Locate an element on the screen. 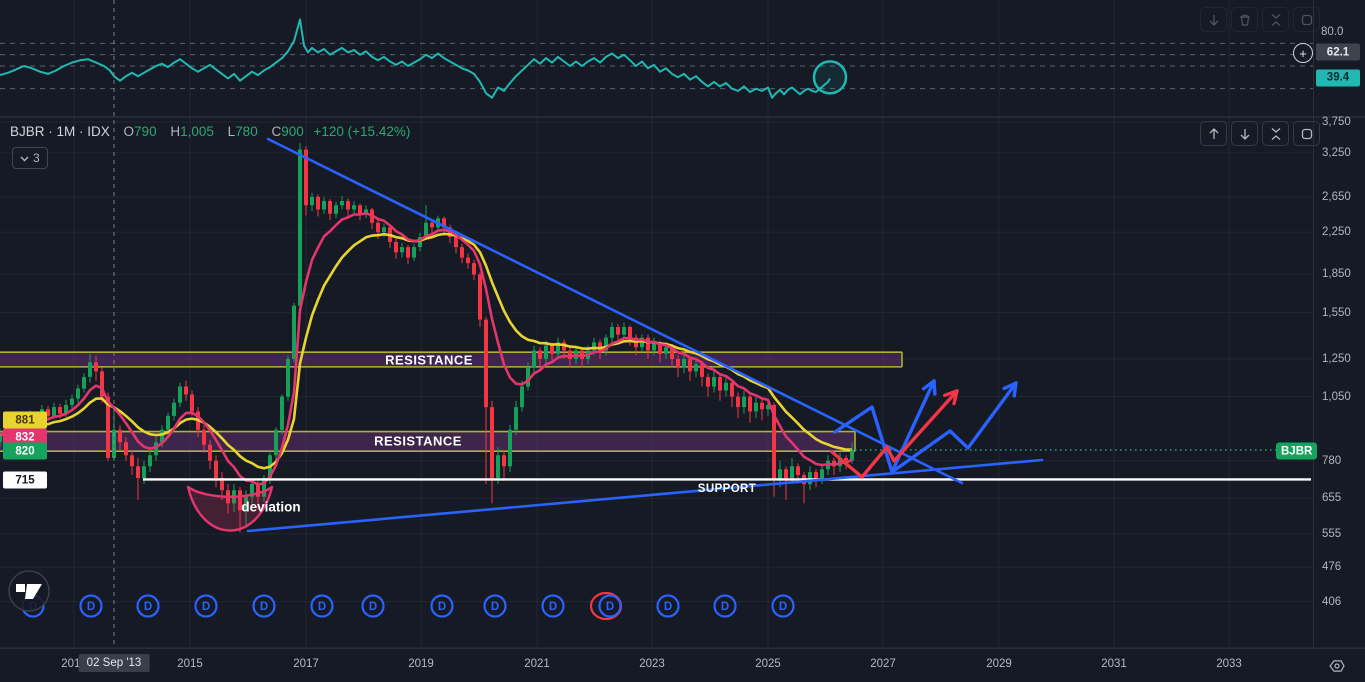 This screenshot has height=682, width=1365. time-tick-label: 2015 is located at coordinates (190, 664).